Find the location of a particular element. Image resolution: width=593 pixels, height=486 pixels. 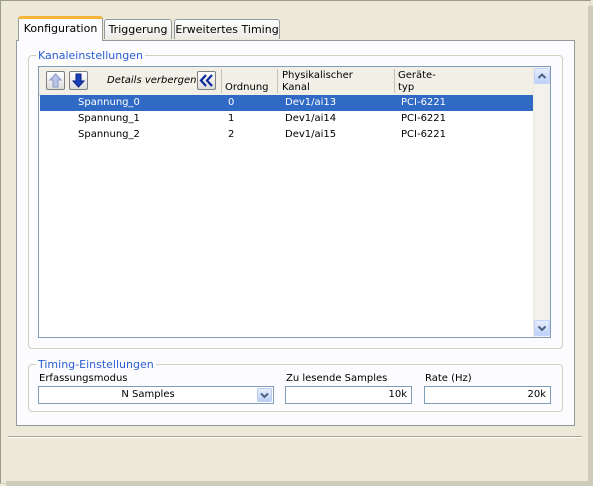

scroll-down-button is located at coordinates (542, 328).